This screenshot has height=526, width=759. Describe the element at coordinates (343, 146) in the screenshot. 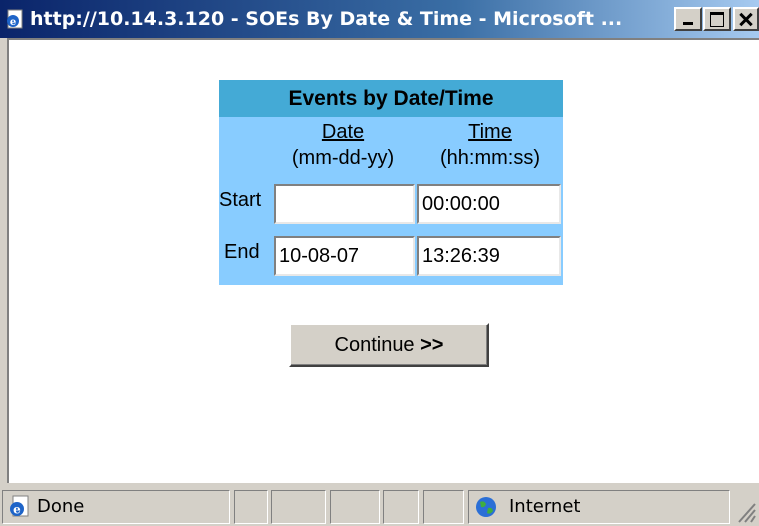

I see `date-column-header: Date (mm-dd-yy)` at that location.